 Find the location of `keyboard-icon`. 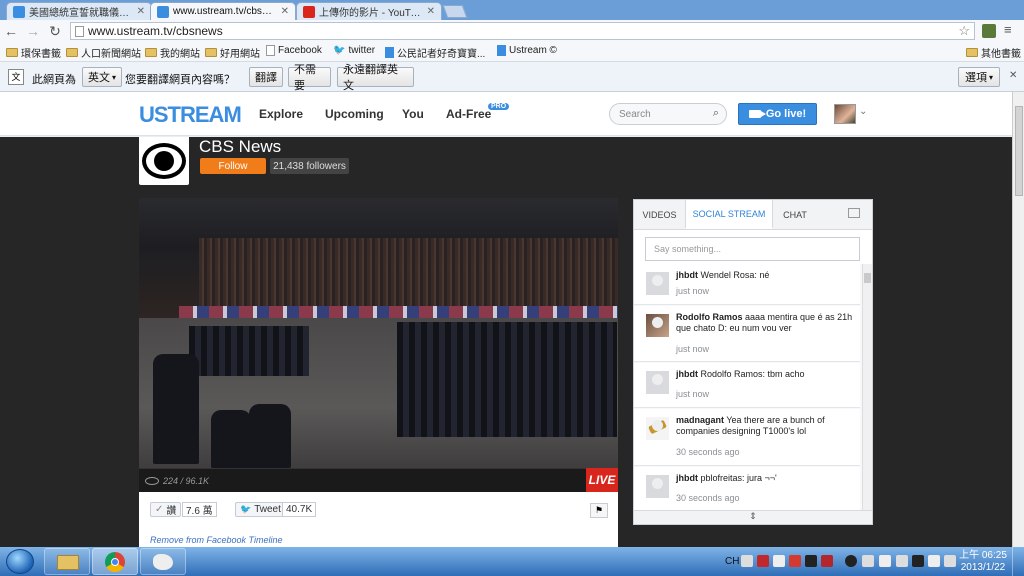

keyboard-icon is located at coordinates (747, 561).